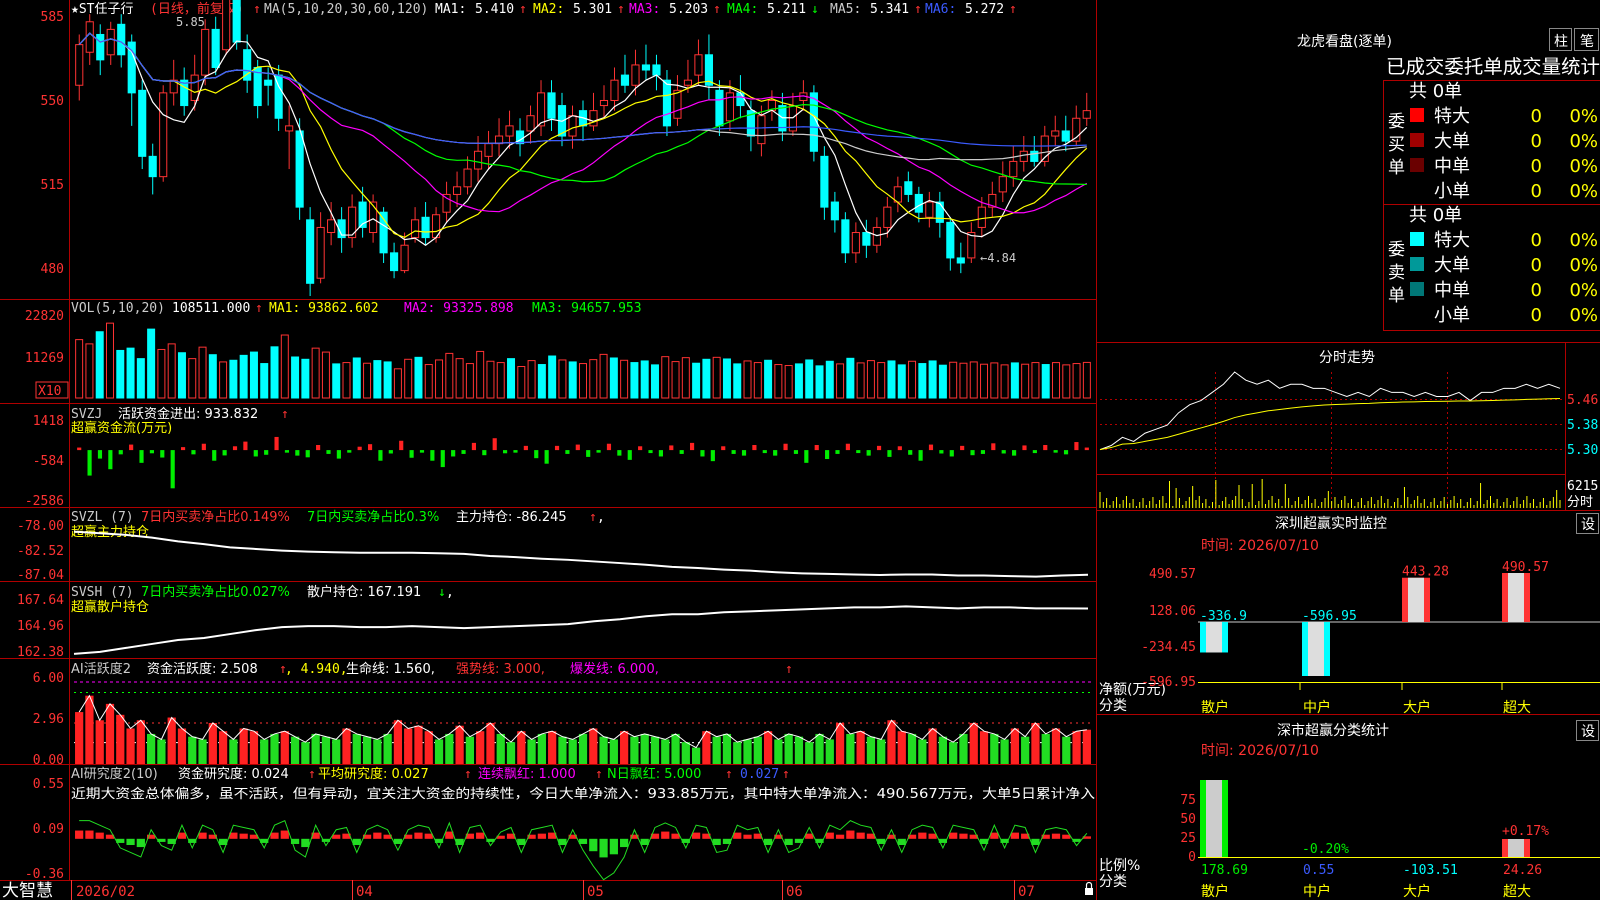 This screenshot has width=1600, height=900. Describe the element at coordinates (1588, 732) in the screenshot. I see `stats-settings-label: 设` at that location.